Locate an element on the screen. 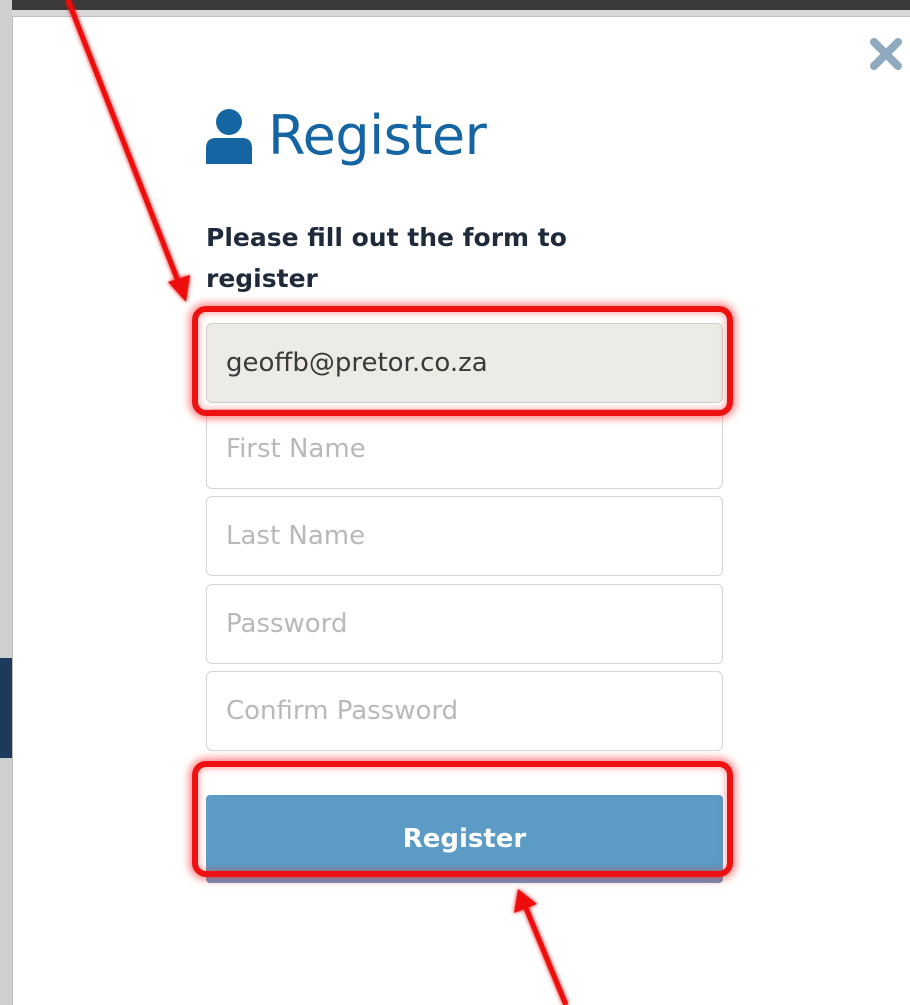 This screenshot has height=1005, width=910. register-button: Register is located at coordinates (464, 839).